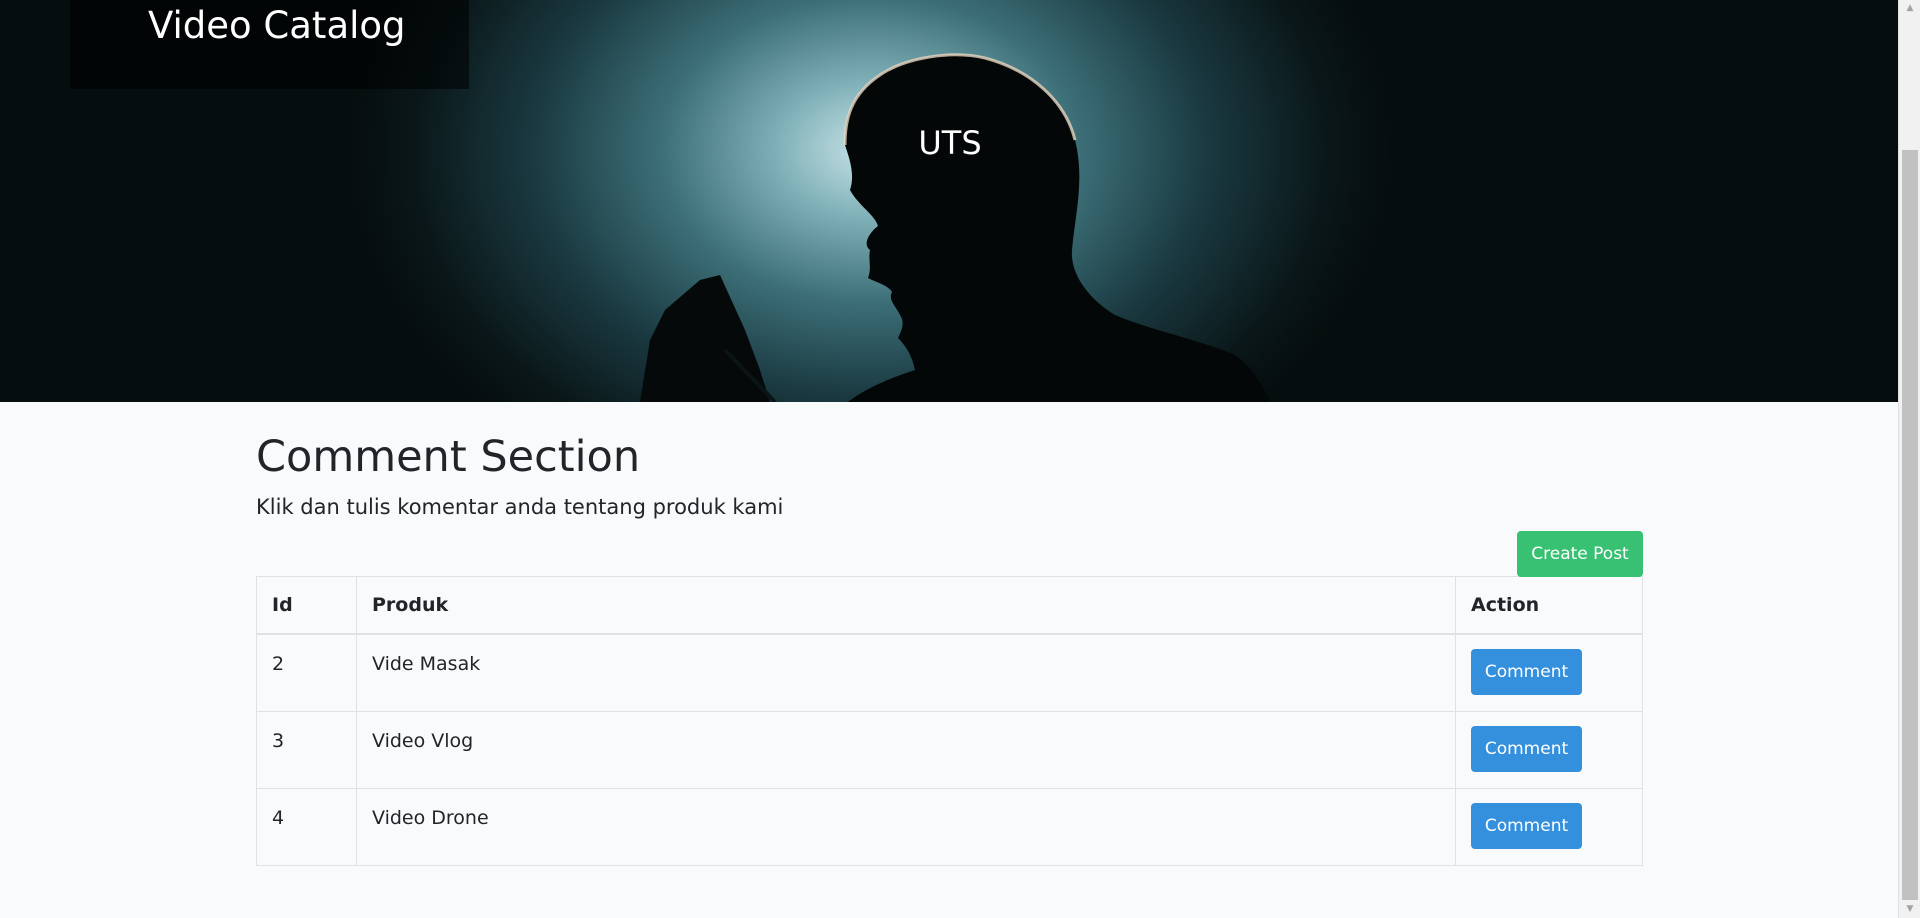 The width and height of the screenshot is (1920, 918). I want to click on brand-title: Video Catalog, so click(277, 25).